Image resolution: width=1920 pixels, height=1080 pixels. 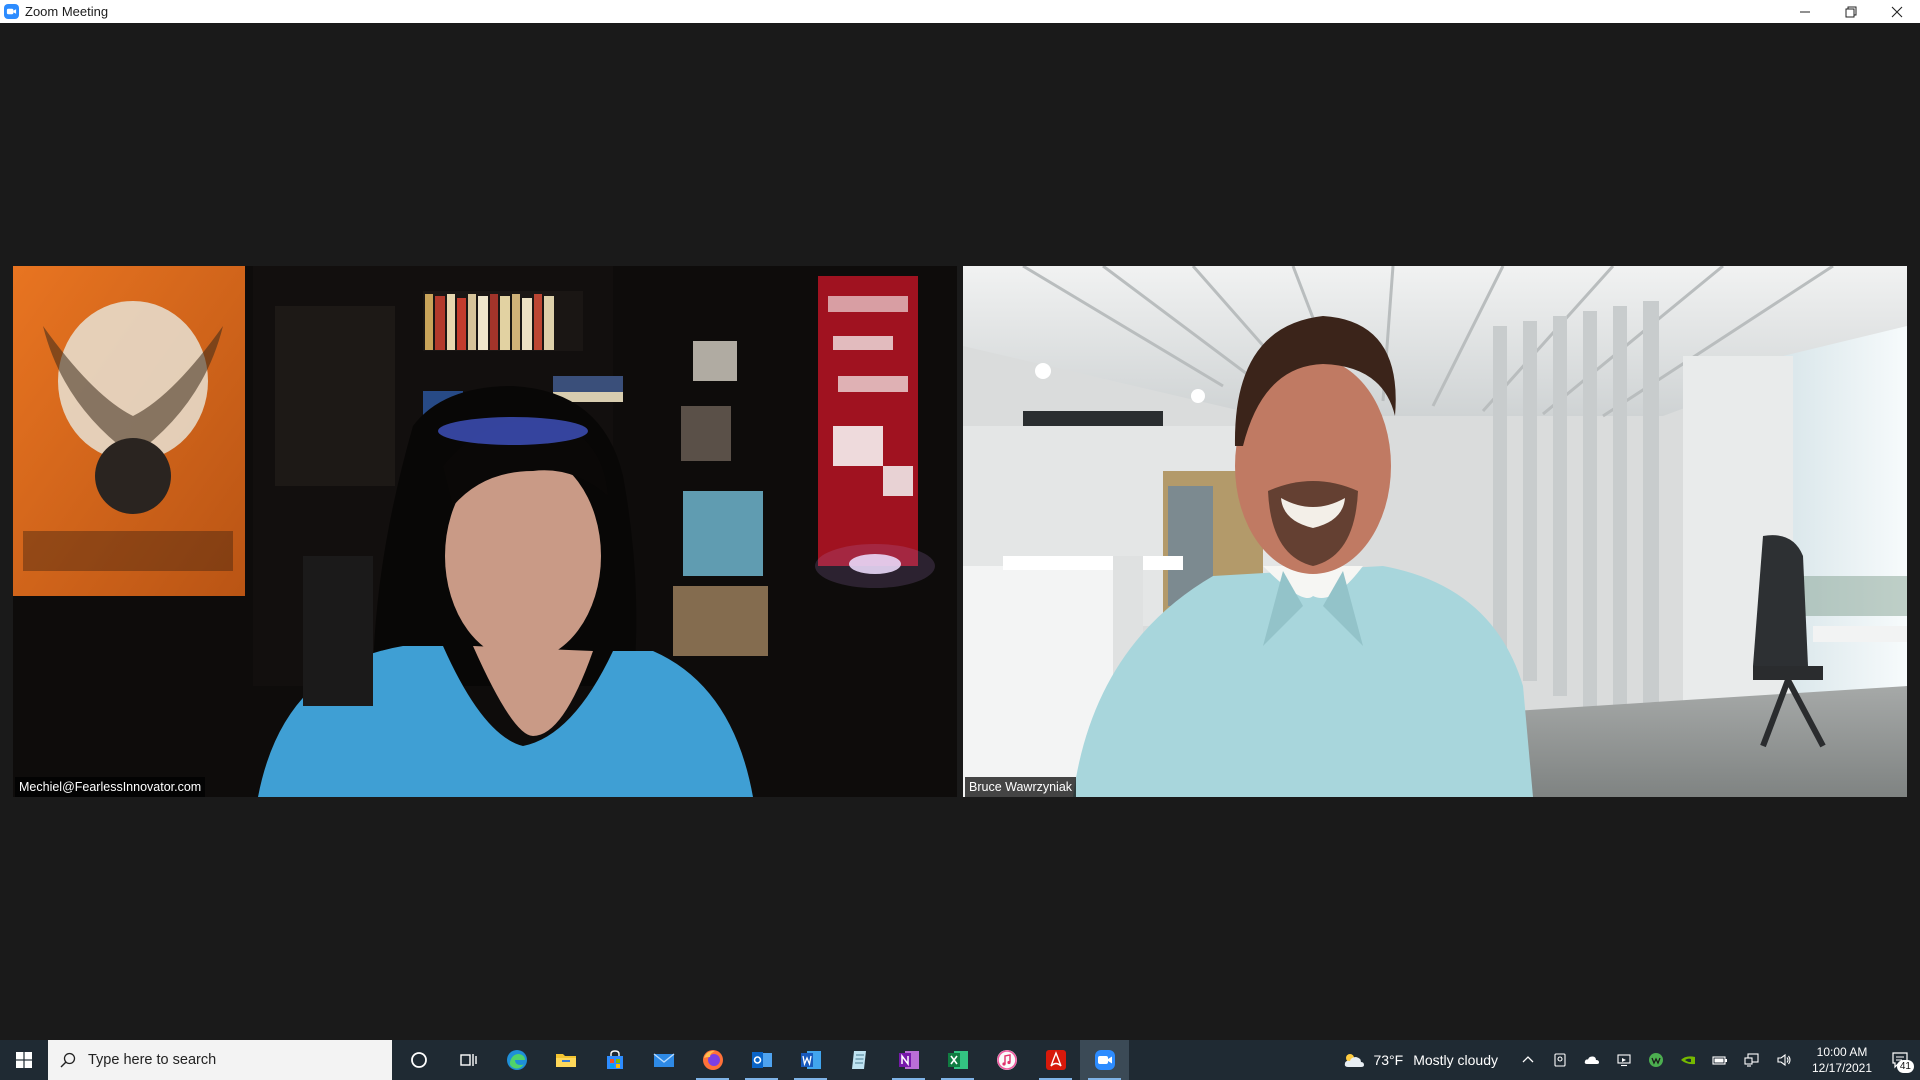 I want to click on firefox-icon, so click(x=712, y=1060).